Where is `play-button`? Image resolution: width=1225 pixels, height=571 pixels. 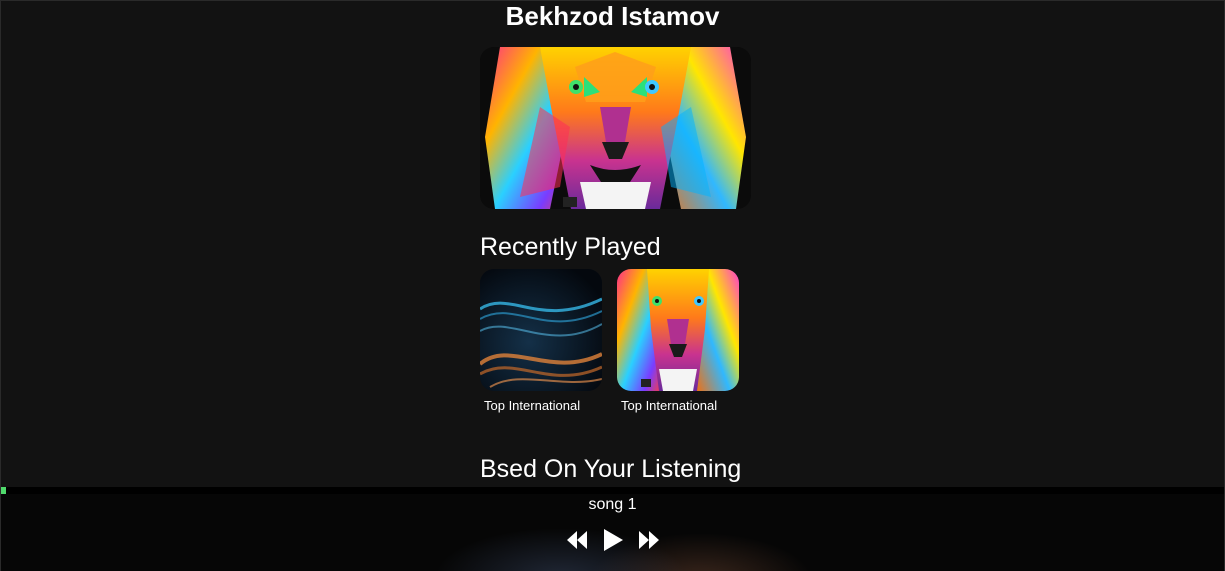 play-button is located at coordinates (613, 540).